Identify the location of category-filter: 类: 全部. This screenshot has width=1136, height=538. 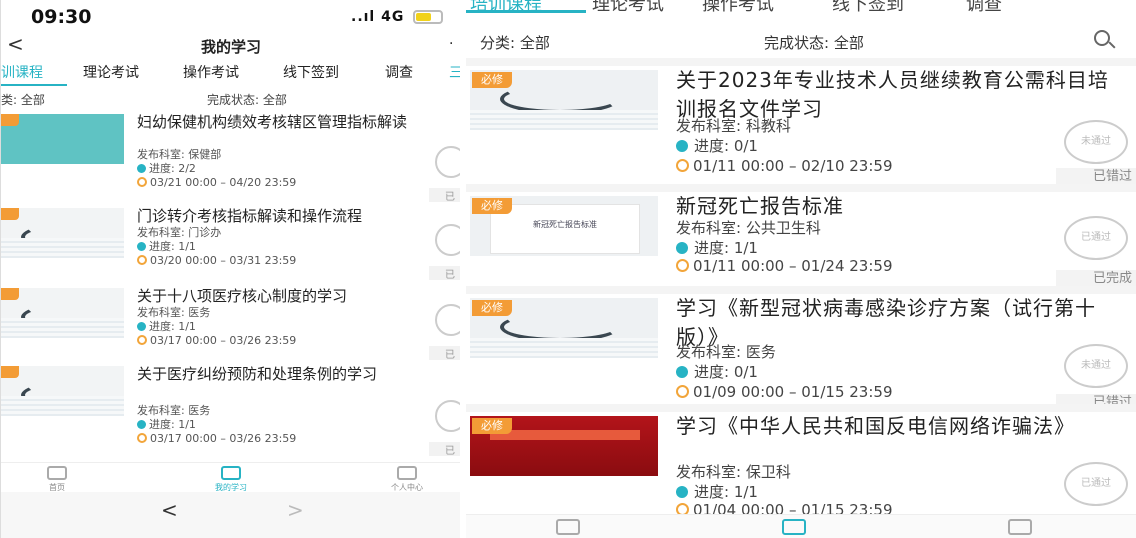
(23, 99).